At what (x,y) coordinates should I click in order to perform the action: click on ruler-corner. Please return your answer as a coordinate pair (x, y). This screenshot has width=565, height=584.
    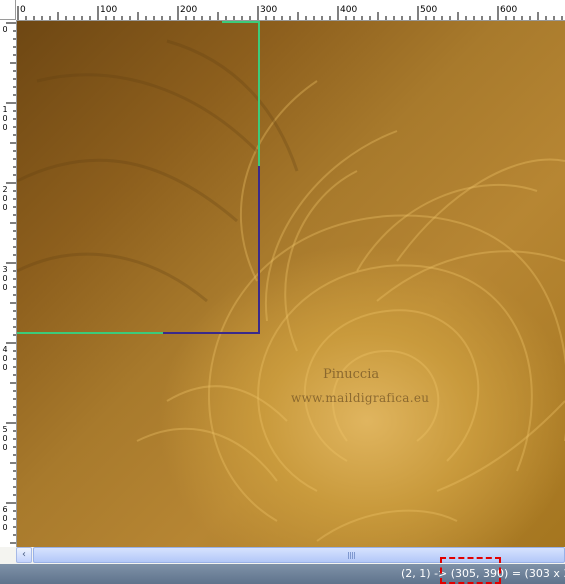
    Looking at the image, I should click on (8, 10).